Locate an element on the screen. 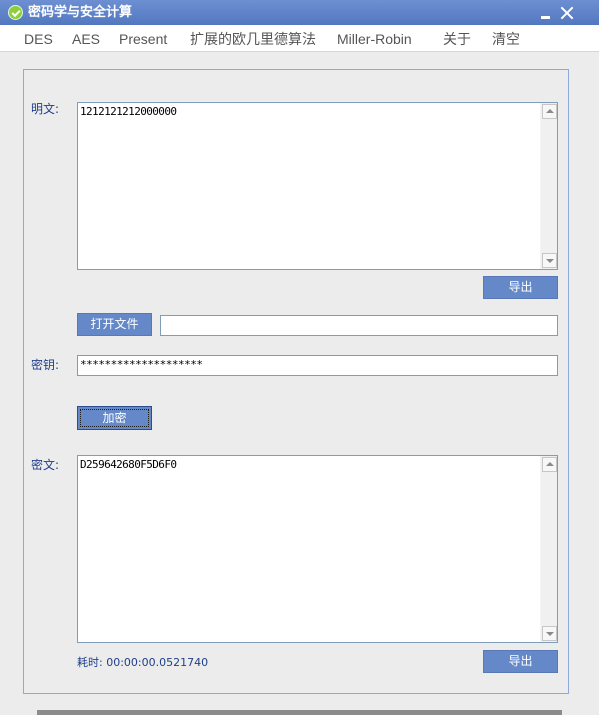 This screenshot has height=715, width=599. file-path-input is located at coordinates (359, 325).